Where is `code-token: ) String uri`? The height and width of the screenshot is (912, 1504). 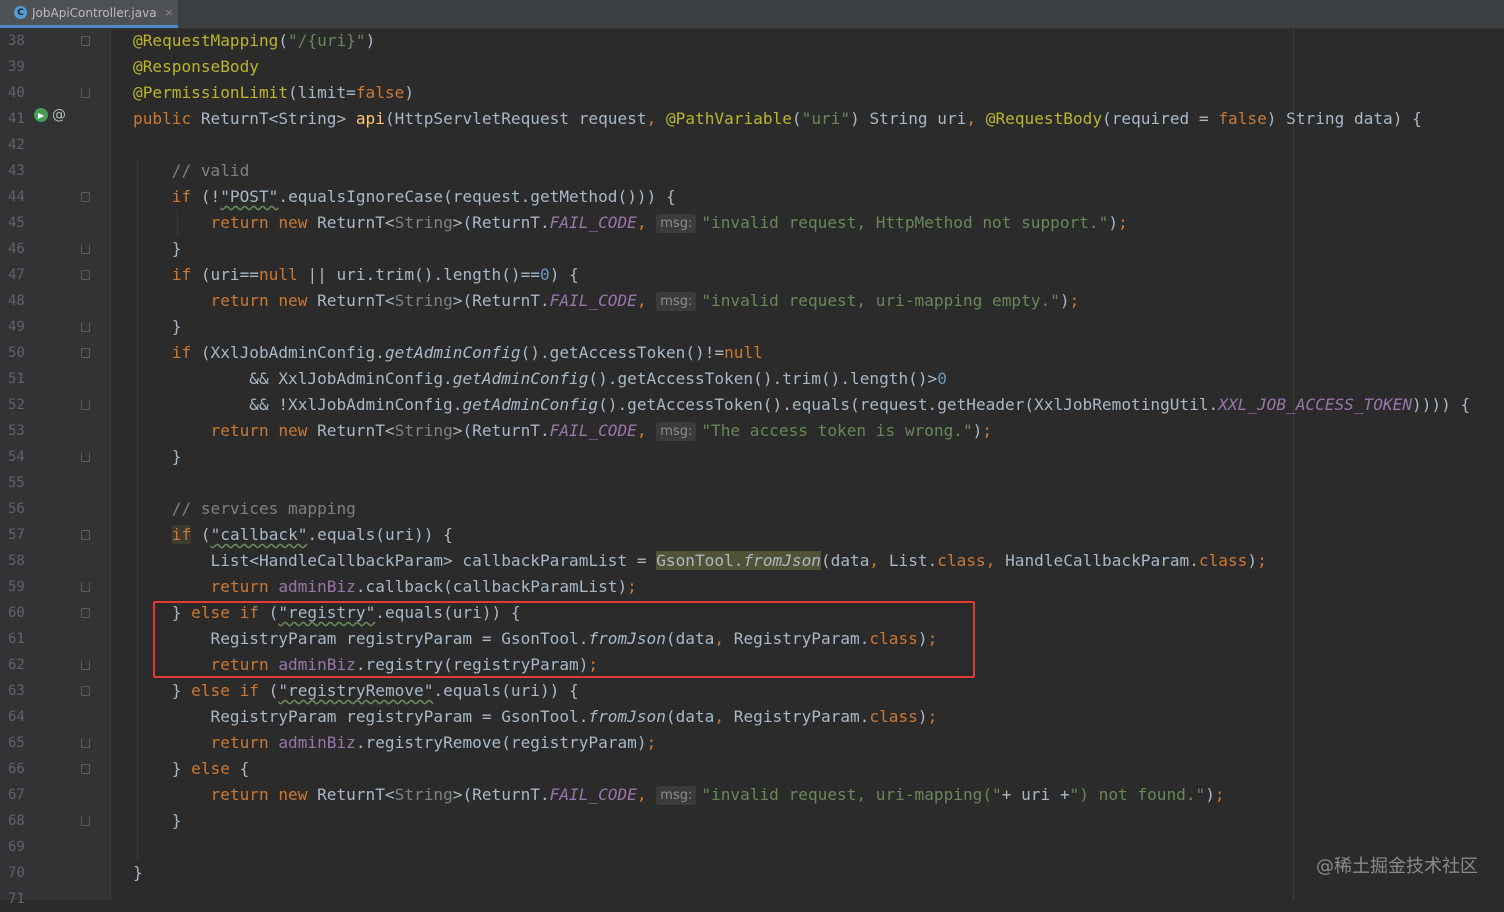 code-token: ) String uri is located at coordinates (908, 118).